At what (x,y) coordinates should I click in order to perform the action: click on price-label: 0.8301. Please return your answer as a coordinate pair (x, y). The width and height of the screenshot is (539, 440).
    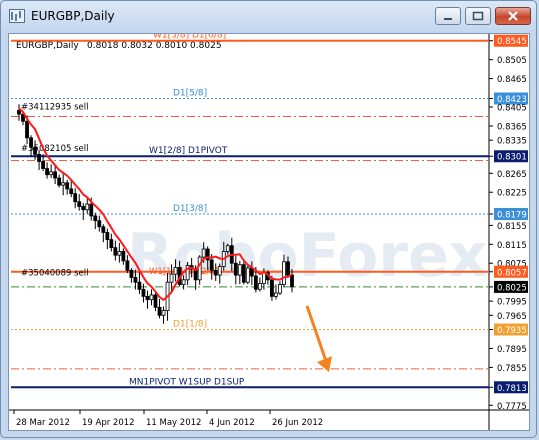
    Looking at the image, I should click on (512, 158).